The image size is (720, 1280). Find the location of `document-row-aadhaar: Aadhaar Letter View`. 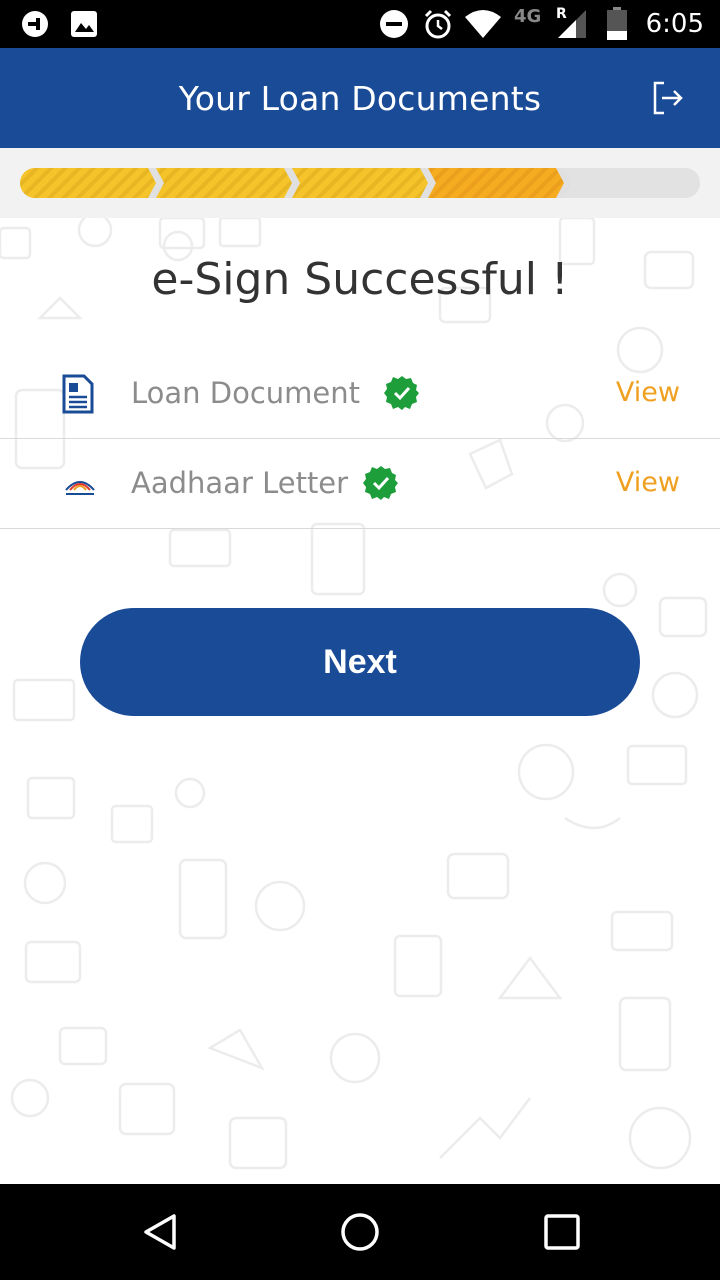

document-row-aadhaar: Aadhaar Letter View is located at coordinates (360, 483).